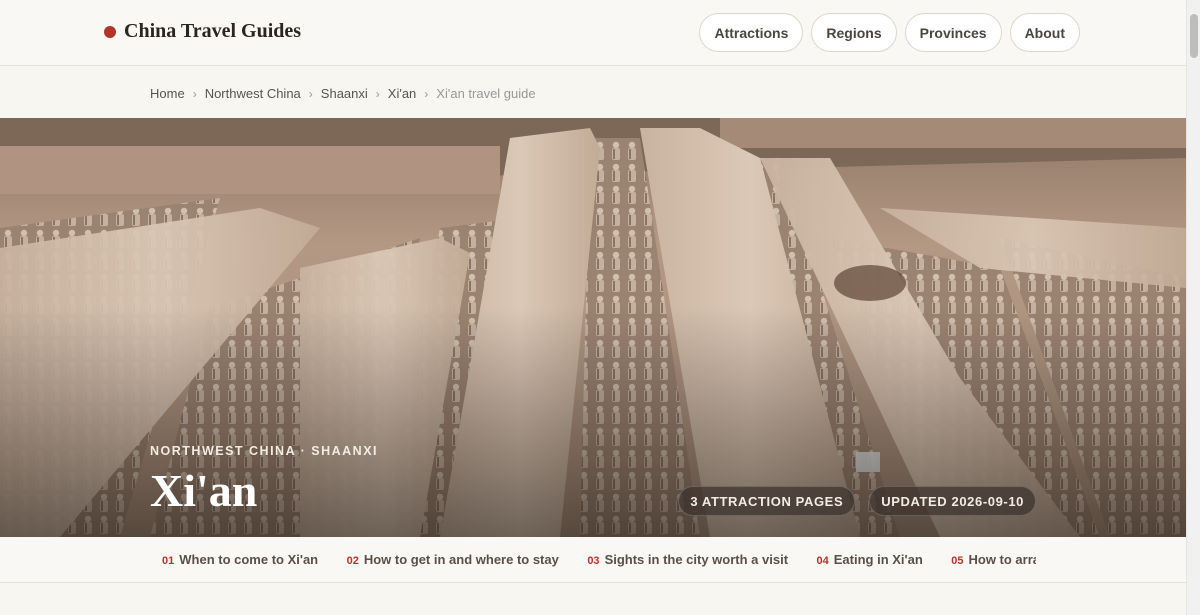  Describe the element at coordinates (854, 32) in the screenshot. I see `nav-regions-button: Regions` at that location.